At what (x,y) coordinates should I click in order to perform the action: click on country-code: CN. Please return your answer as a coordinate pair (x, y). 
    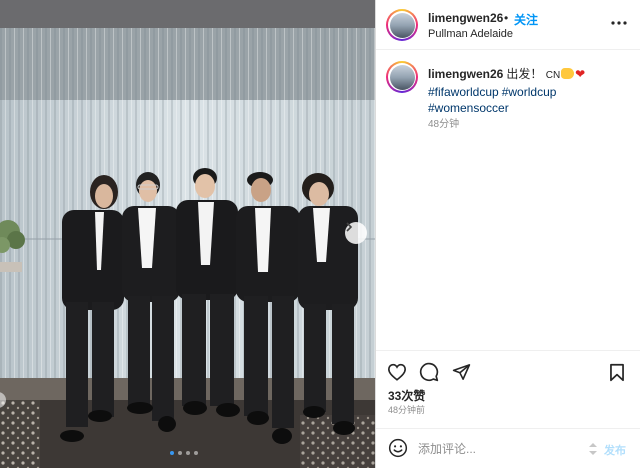
    Looking at the image, I should click on (553, 75).